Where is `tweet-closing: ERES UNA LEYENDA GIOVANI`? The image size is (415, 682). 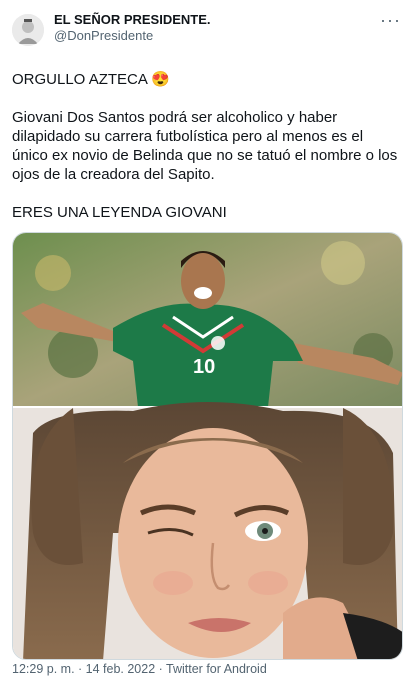 tweet-closing: ERES UNA LEYENDA GIOVANI is located at coordinates (119, 212).